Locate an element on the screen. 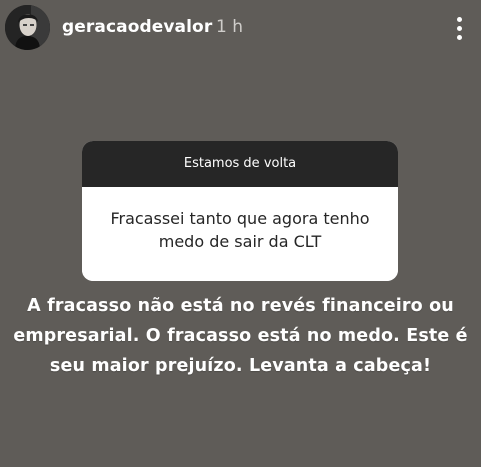 The image size is (481, 467). more-options-button is located at coordinates (459, 28).